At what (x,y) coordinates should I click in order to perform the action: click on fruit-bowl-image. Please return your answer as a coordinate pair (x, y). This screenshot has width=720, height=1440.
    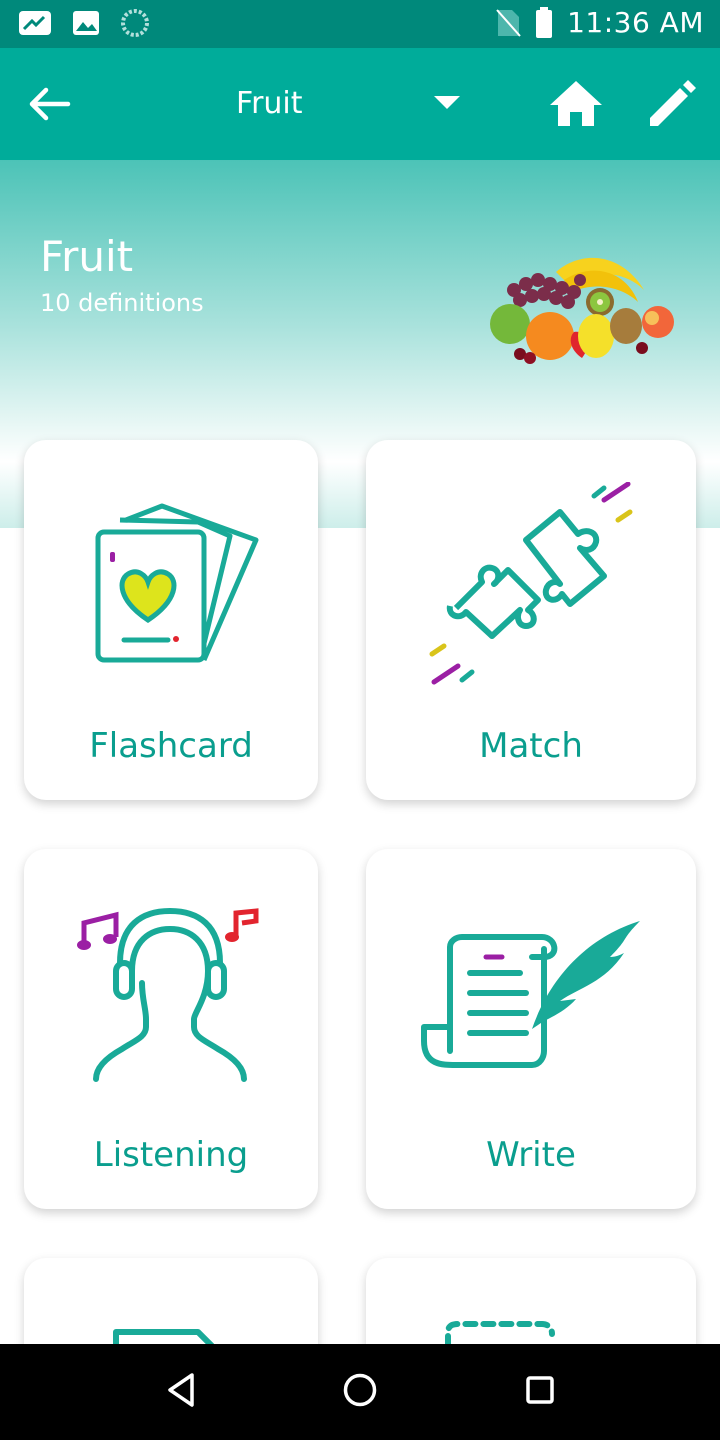
    Looking at the image, I should click on (582, 310).